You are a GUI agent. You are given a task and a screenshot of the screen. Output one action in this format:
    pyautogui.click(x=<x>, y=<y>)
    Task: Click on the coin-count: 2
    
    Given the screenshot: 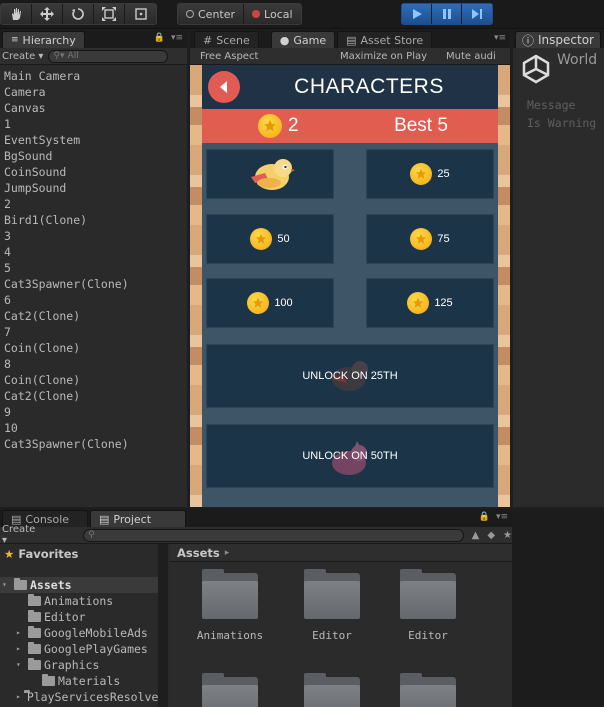 What is the action you would take?
    pyautogui.click(x=293, y=125)
    